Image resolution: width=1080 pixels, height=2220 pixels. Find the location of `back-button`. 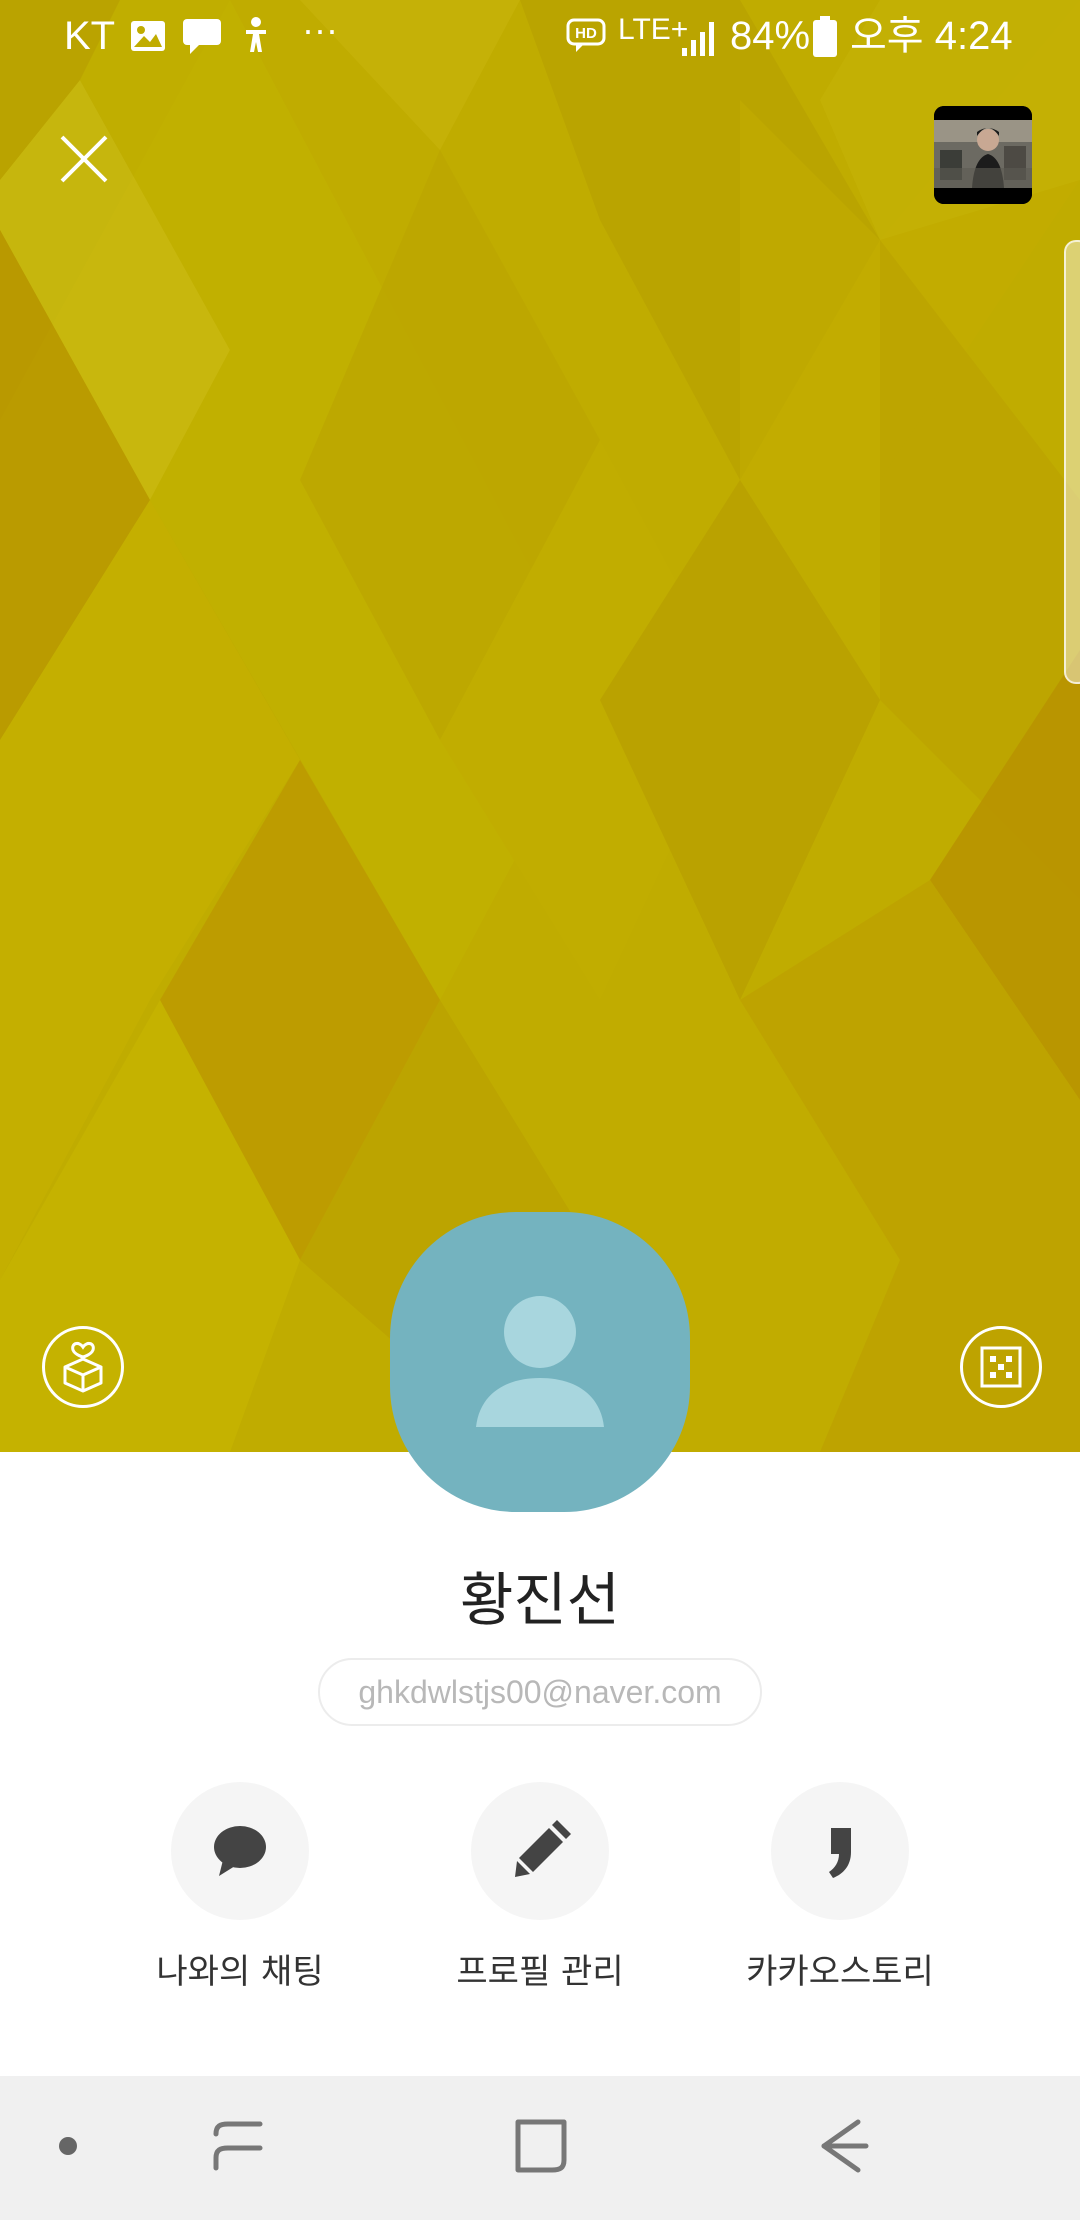

back-button is located at coordinates (844, 2146).